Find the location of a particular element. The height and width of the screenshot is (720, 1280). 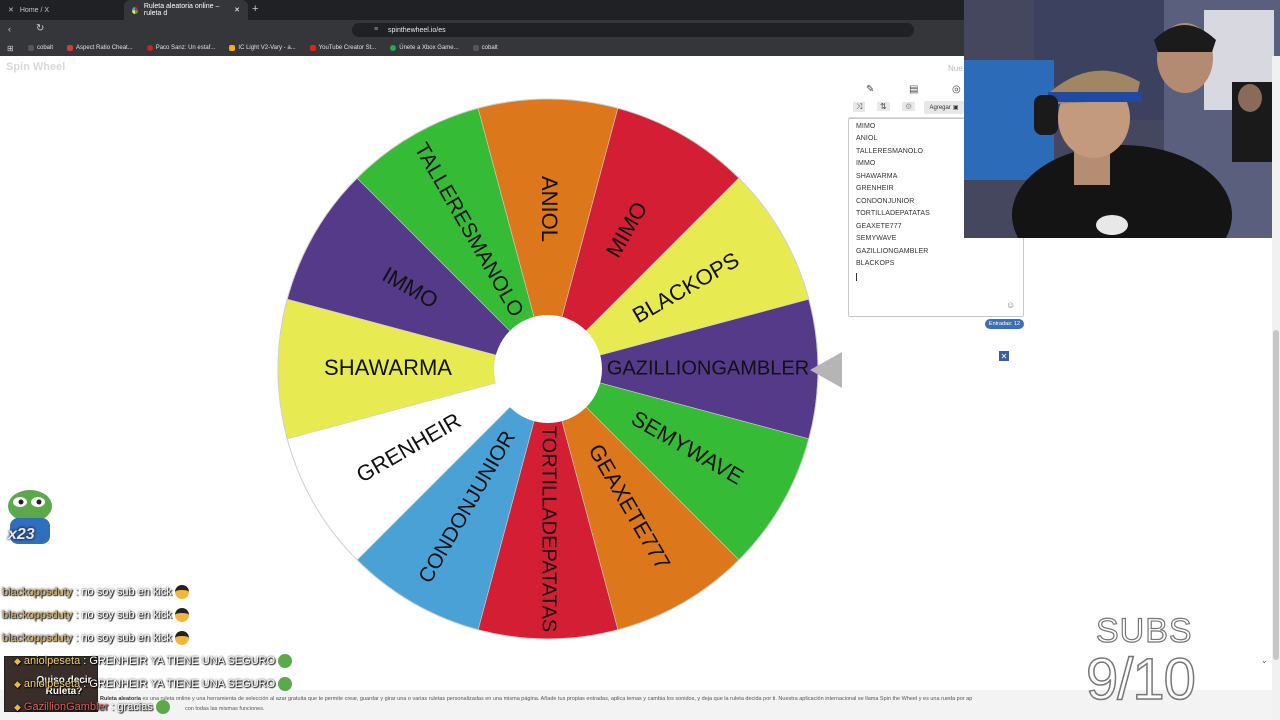

subs-goal-count: 9/10 is located at coordinates (1140, 679).